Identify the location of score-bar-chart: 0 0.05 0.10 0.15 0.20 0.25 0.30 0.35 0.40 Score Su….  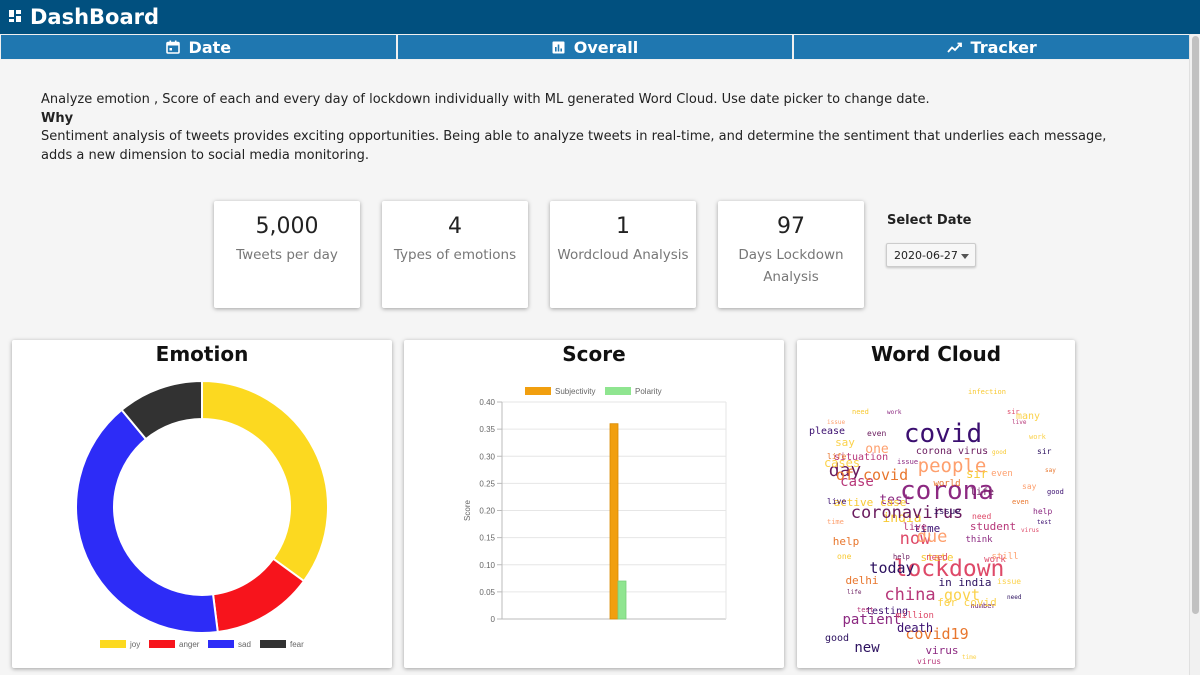
(595, 505).